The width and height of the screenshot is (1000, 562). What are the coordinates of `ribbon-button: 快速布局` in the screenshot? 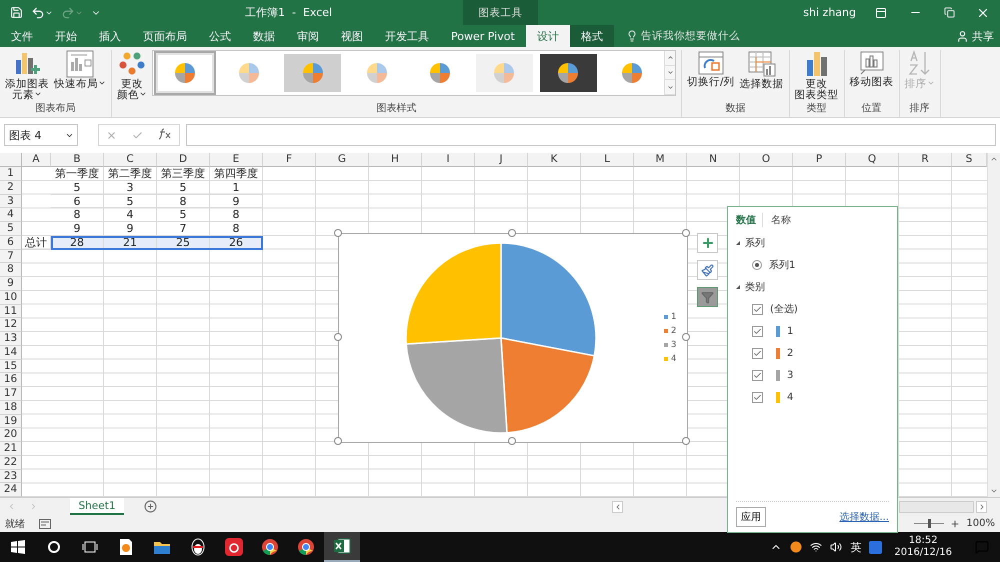 It's located at (80, 70).